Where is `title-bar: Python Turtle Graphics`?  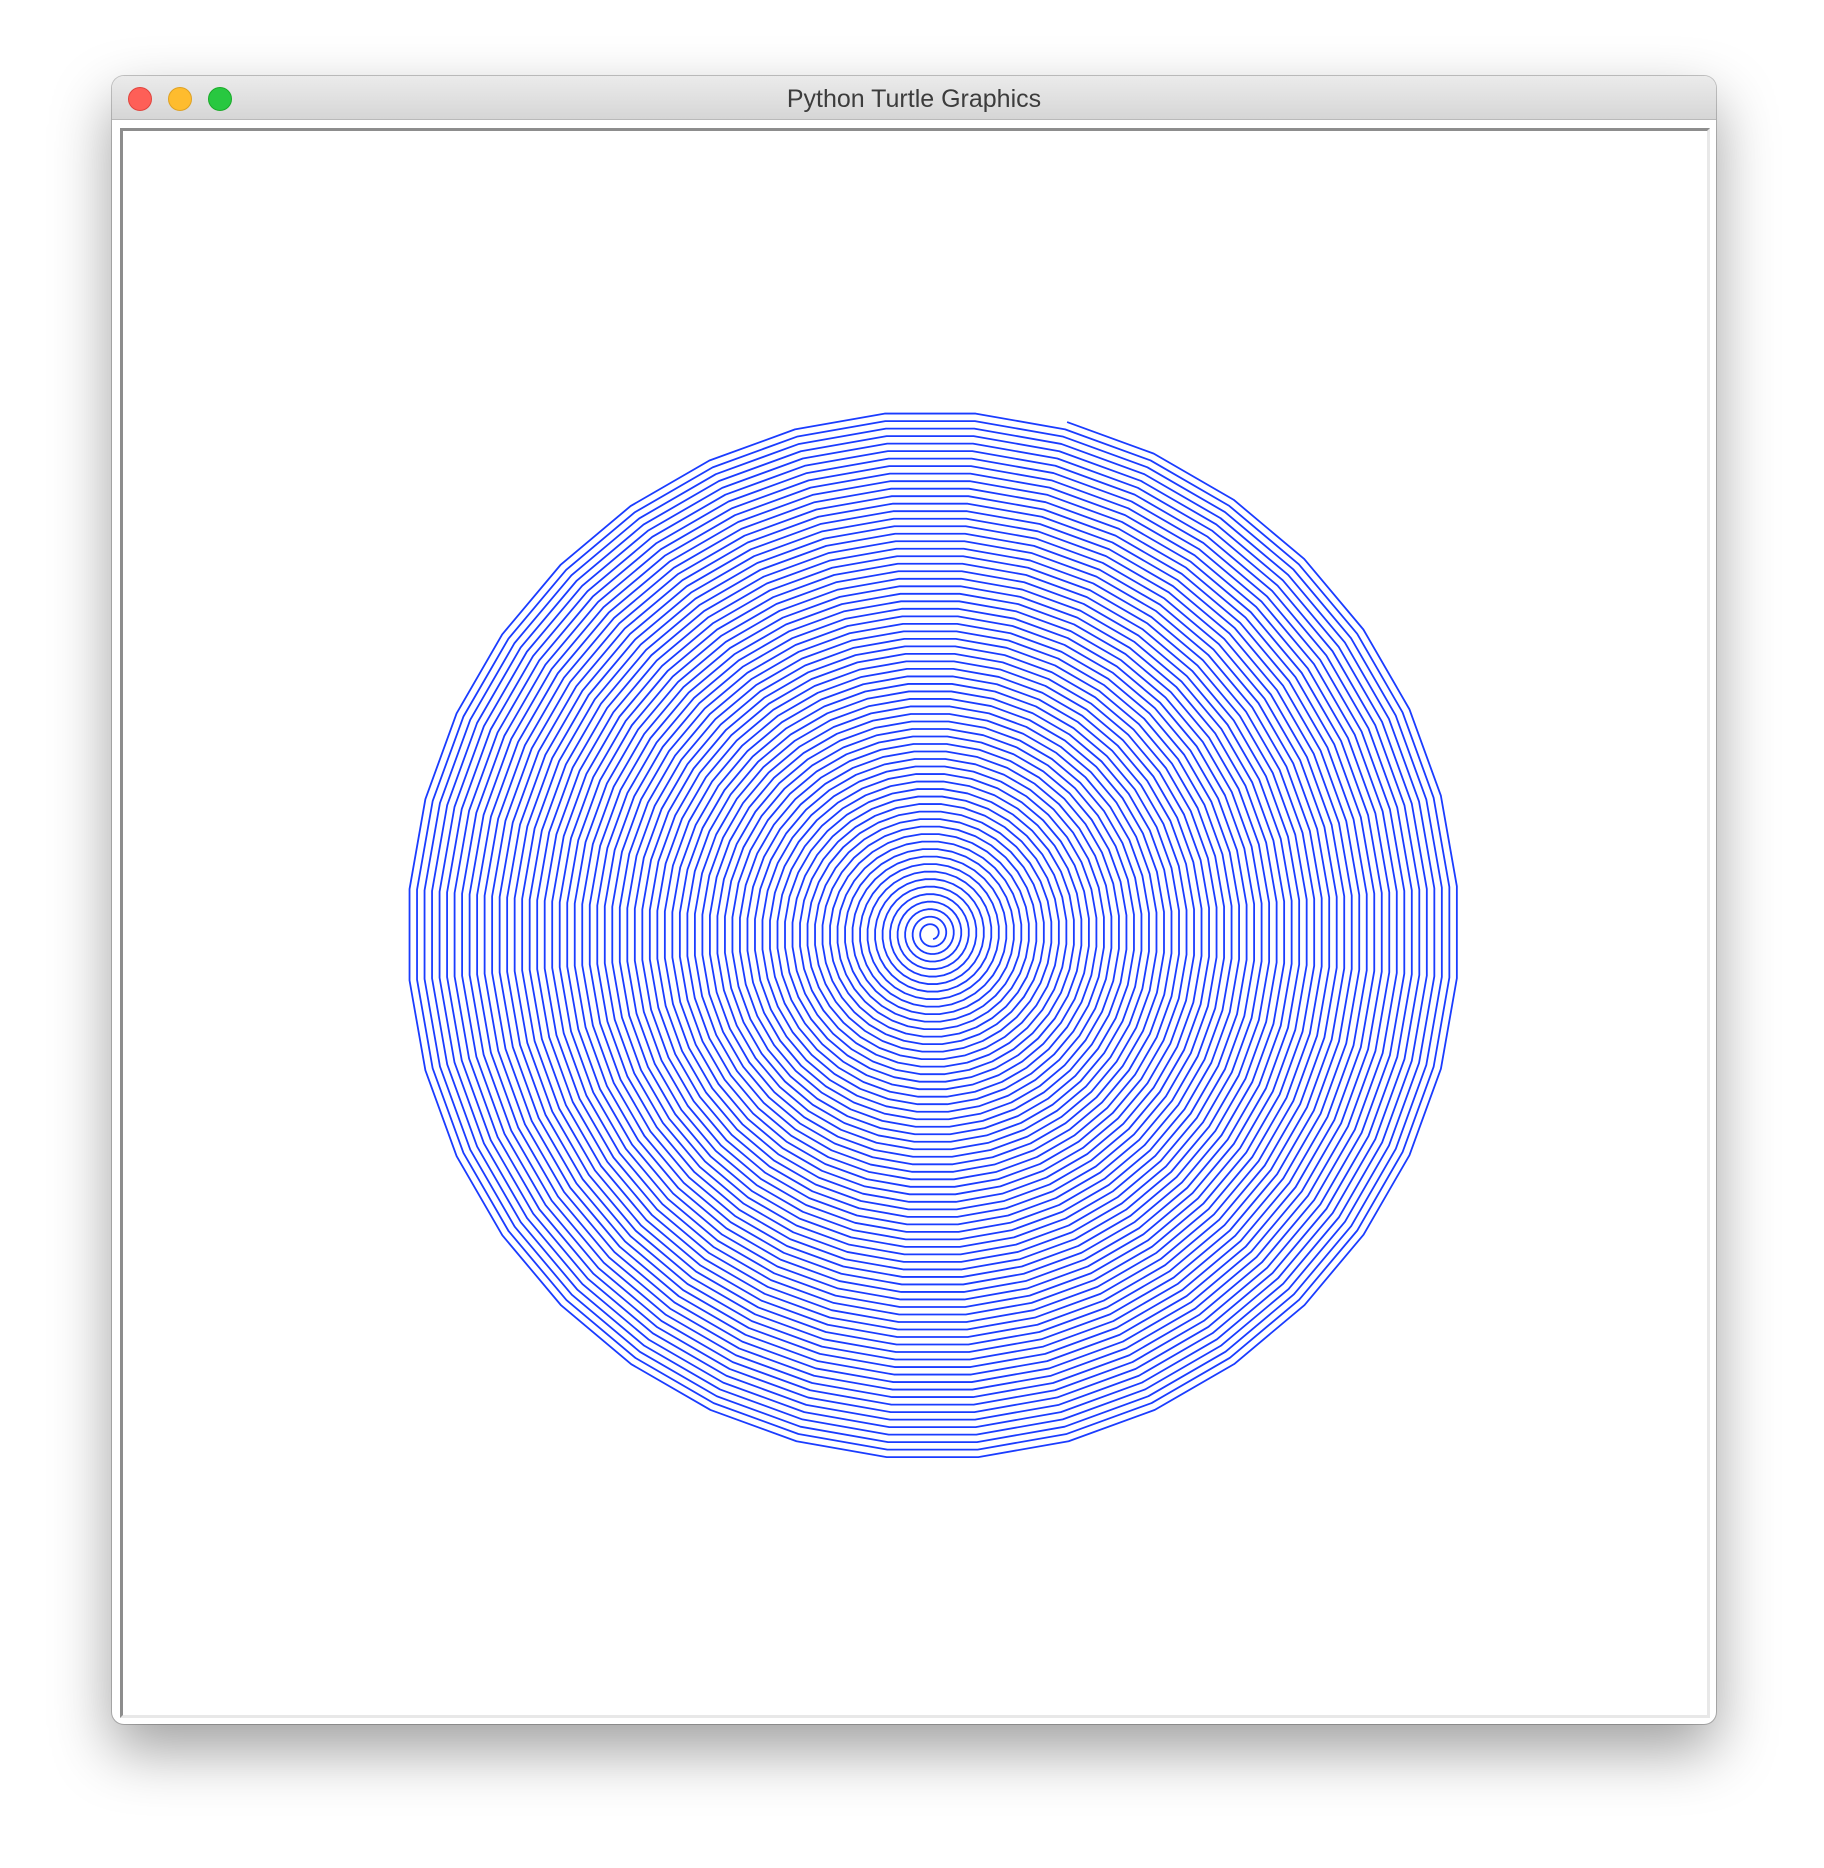
title-bar: Python Turtle Graphics is located at coordinates (914, 98).